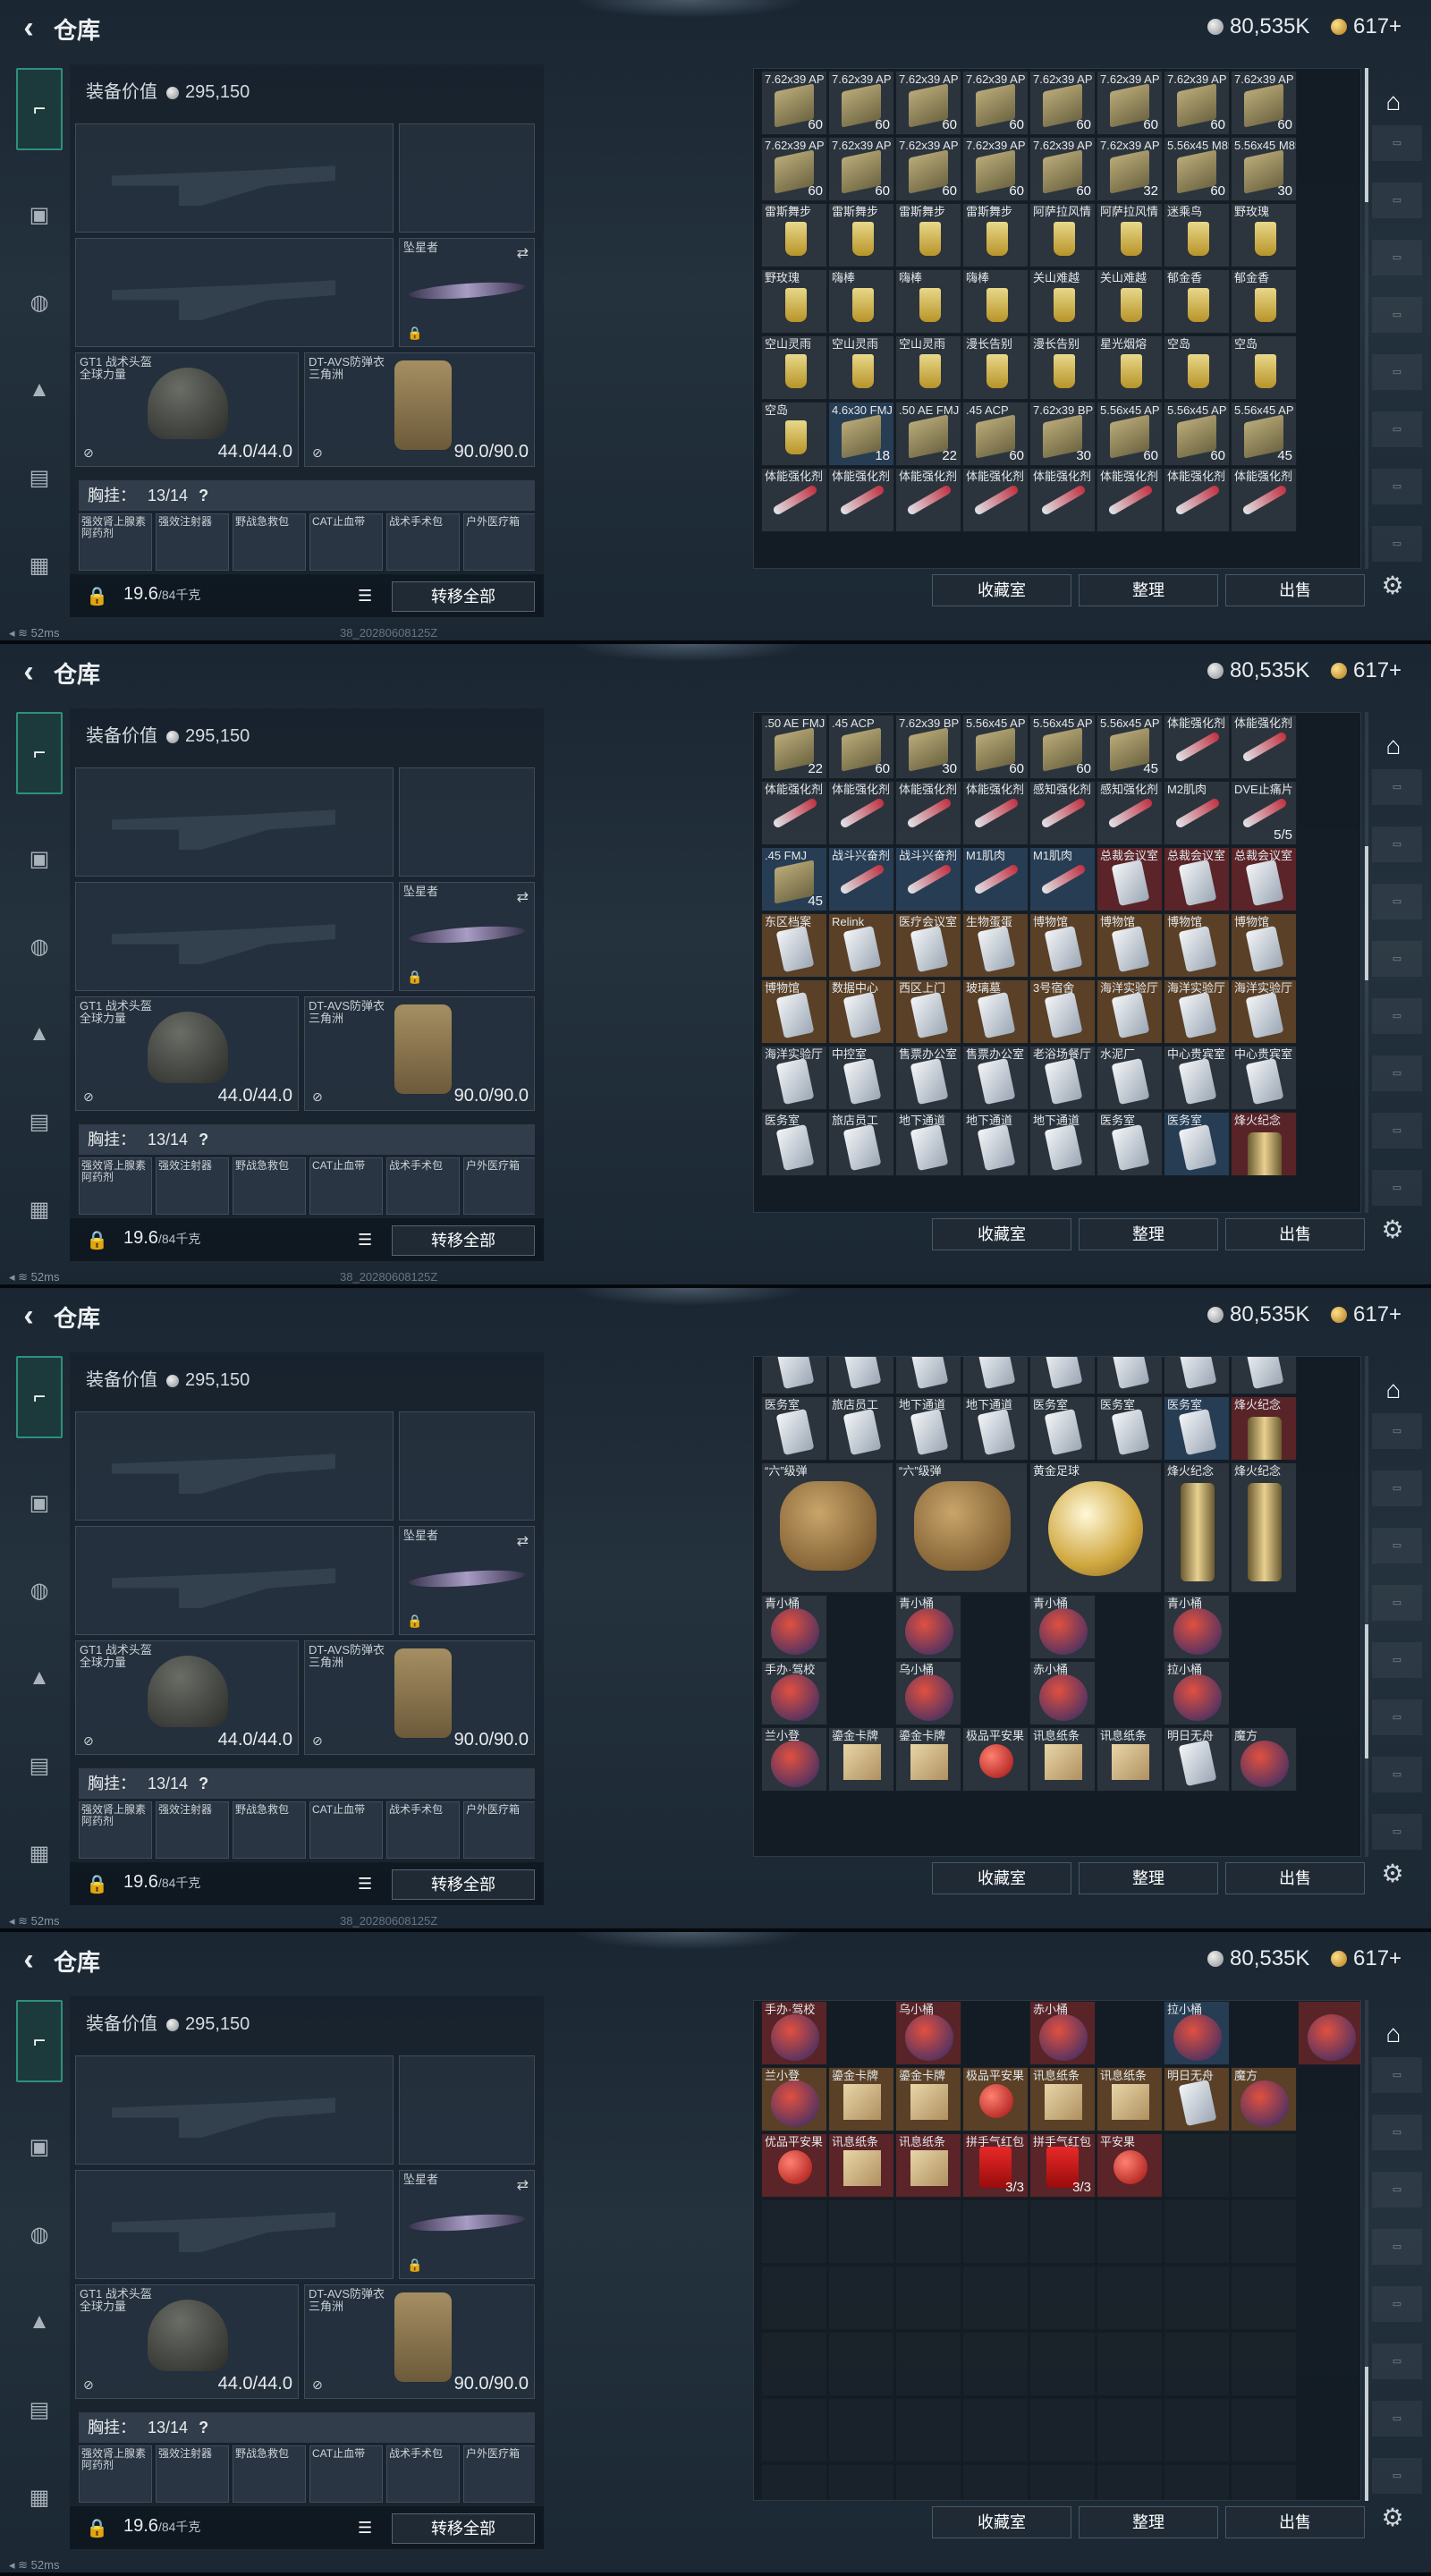 Image resolution: width=1431 pixels, height=2576 pixels. I want to click on stash-item: 战斗兴奋剂, so click(928, 879).